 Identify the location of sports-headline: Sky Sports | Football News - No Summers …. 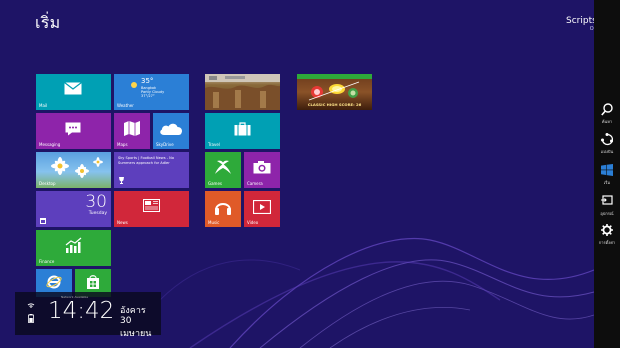
(146, 160).